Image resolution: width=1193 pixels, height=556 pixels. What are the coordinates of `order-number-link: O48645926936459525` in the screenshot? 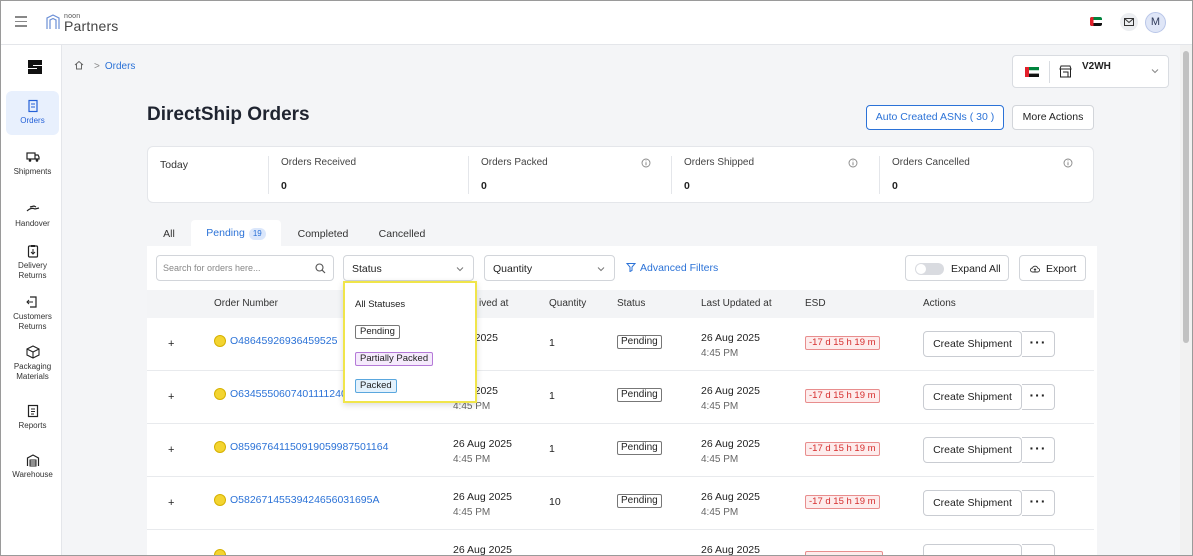 It's located at (283, 341).